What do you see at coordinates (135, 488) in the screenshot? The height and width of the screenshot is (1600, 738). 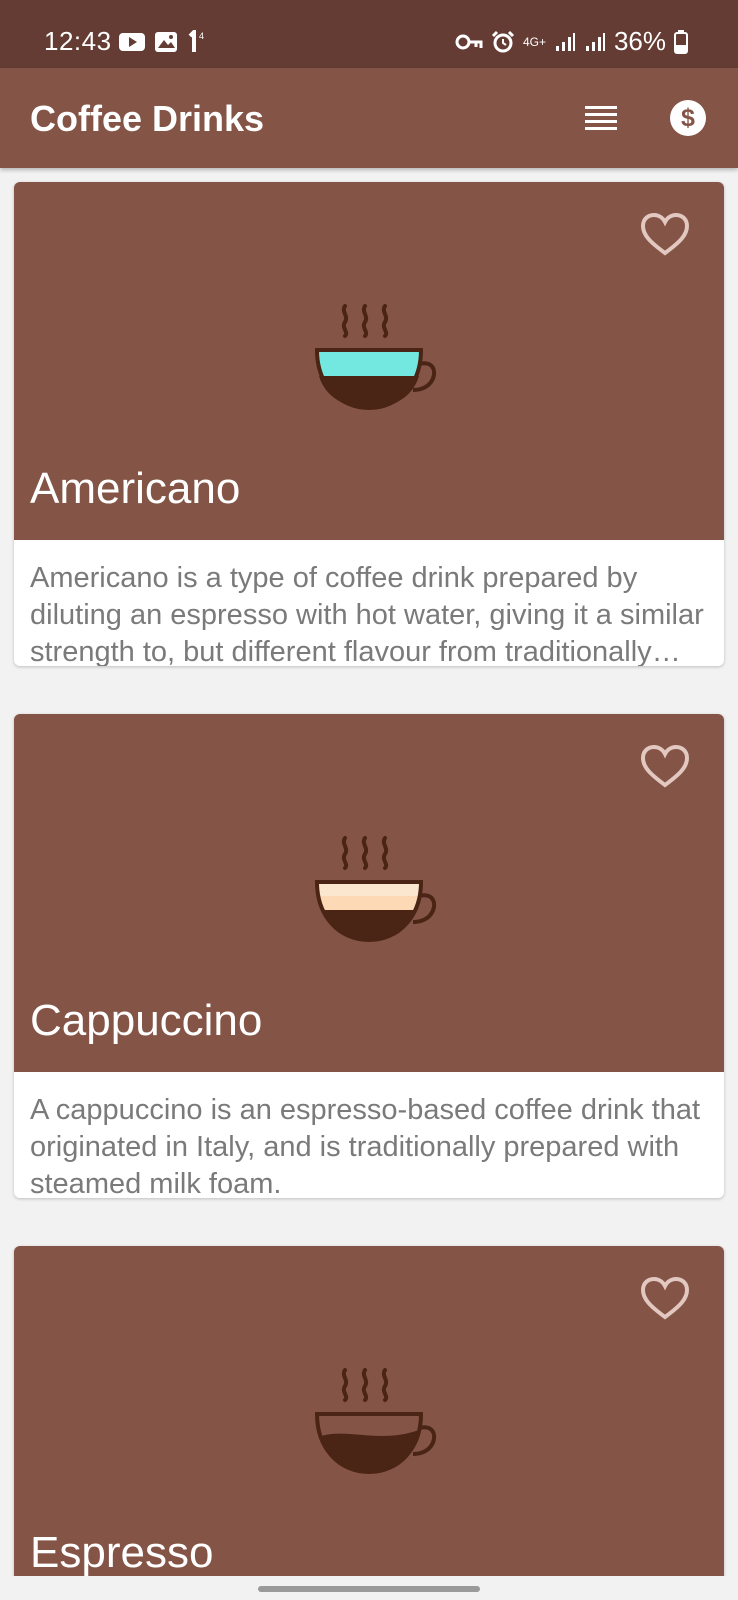 I see `drink-name: Americano` at bounding box center [135, 488].